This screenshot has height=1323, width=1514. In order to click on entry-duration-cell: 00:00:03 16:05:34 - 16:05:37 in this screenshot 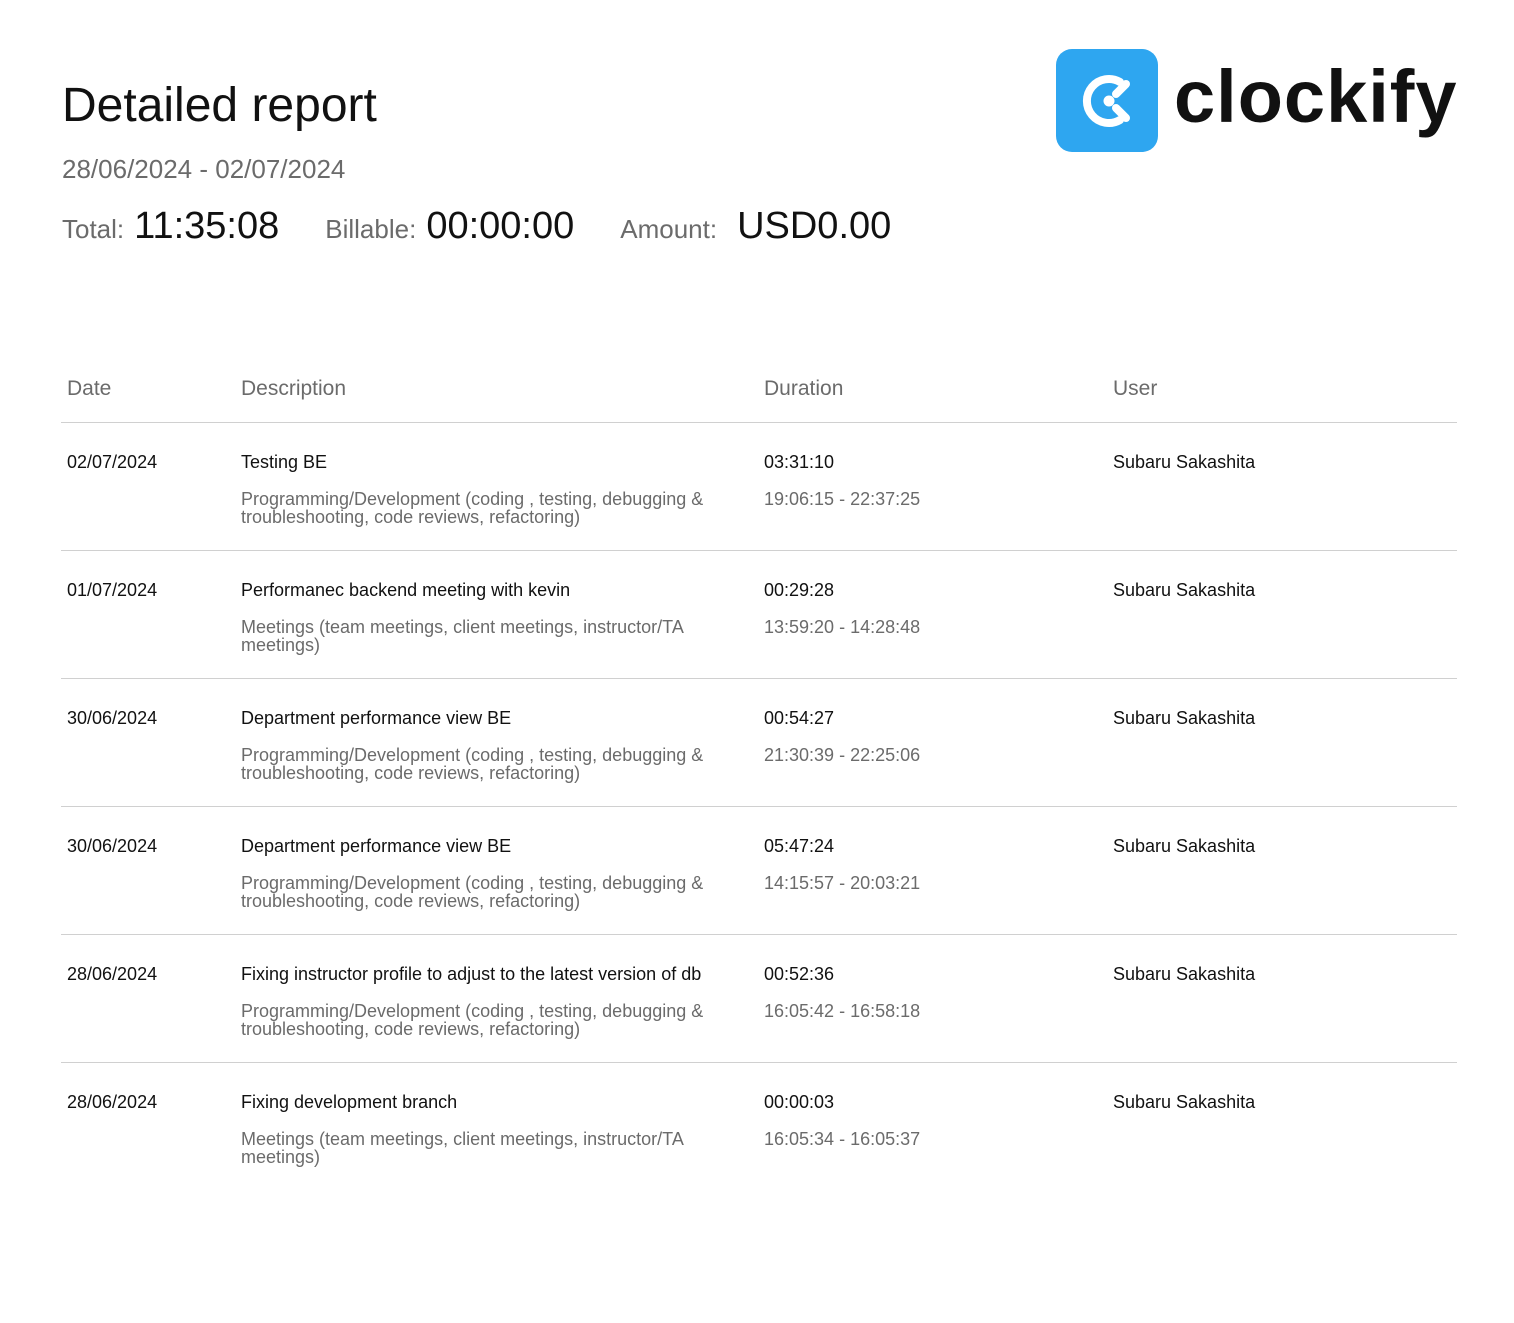, I will do `click(842, 1120)`.